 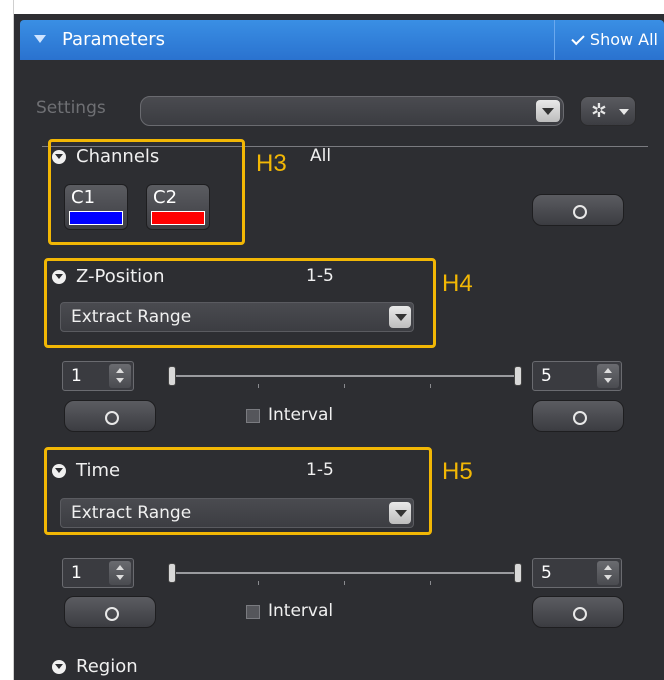 I want to click on channels-section-header: Channels, so click(x=105, y=156).